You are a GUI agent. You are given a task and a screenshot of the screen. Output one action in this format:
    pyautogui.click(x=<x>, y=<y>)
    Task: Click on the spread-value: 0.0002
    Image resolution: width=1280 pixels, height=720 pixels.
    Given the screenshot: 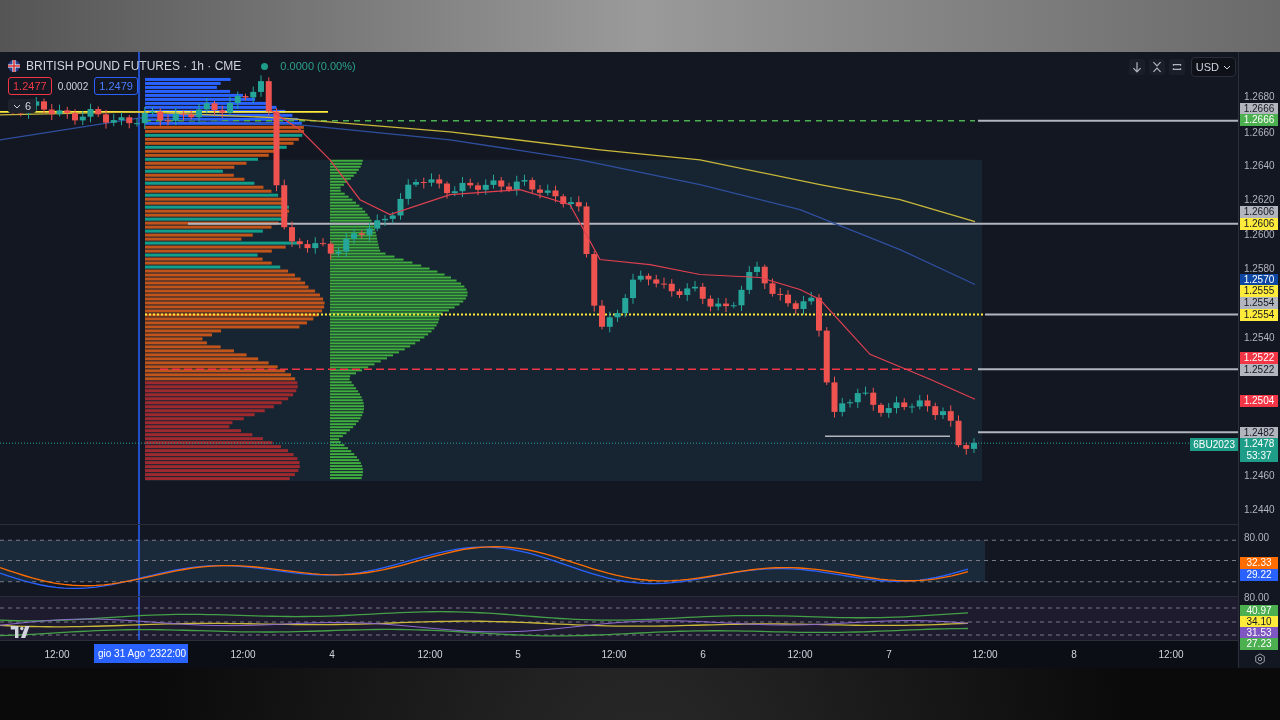 What is the action you would take?
    pyautogui.click(x=73, y=86)
    